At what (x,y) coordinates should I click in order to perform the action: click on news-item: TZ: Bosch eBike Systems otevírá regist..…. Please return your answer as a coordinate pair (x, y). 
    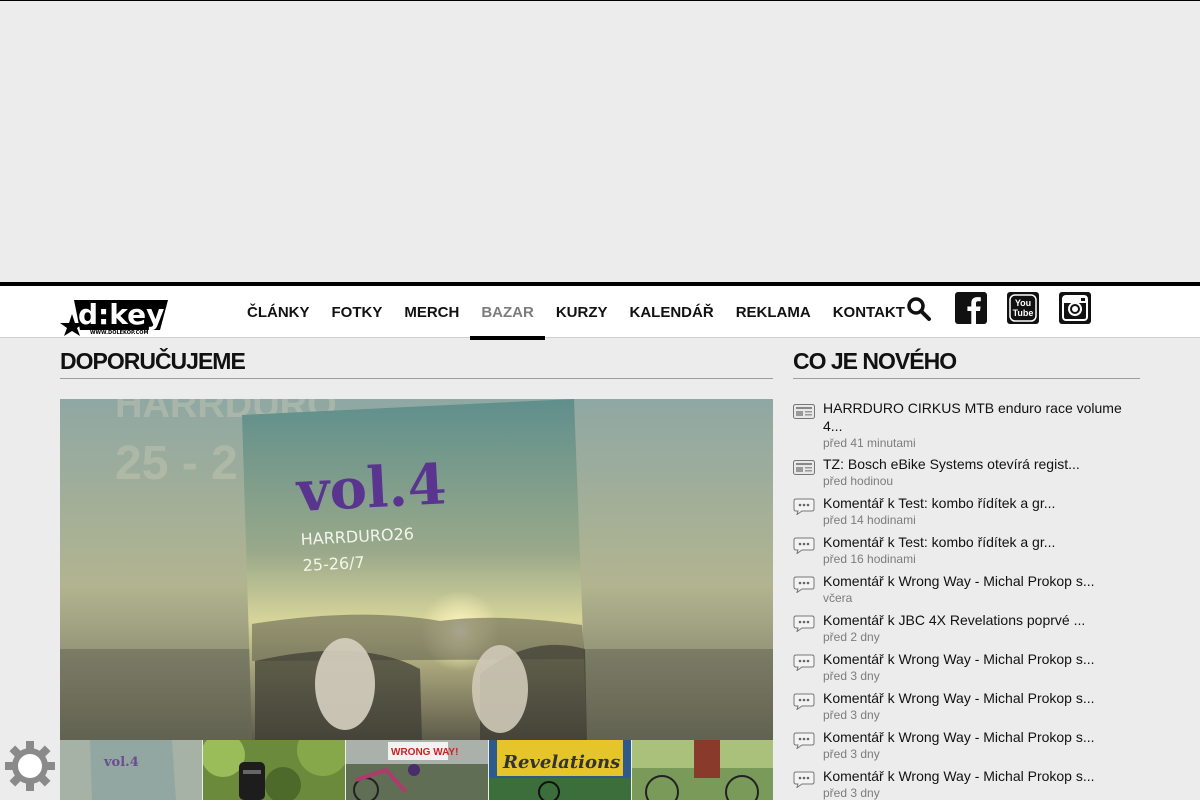
    Looking at the image, I should click on (966, 472).